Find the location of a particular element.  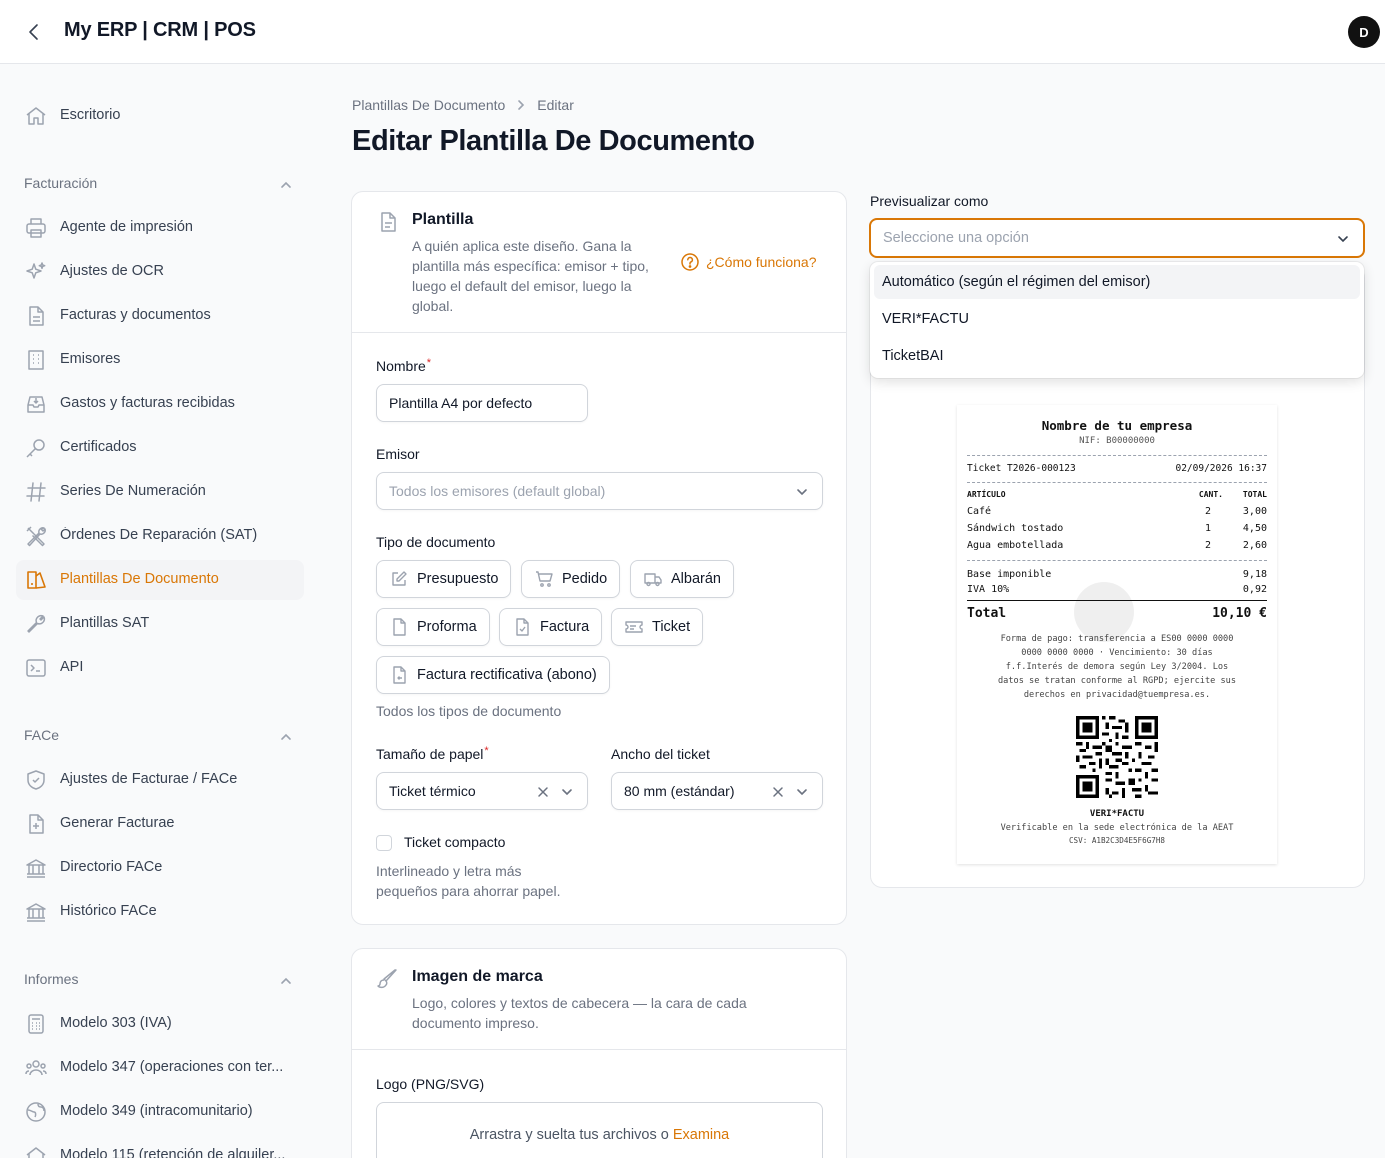

ticket-width-label: Ancho del ticket is located at coordinates (660, 754).